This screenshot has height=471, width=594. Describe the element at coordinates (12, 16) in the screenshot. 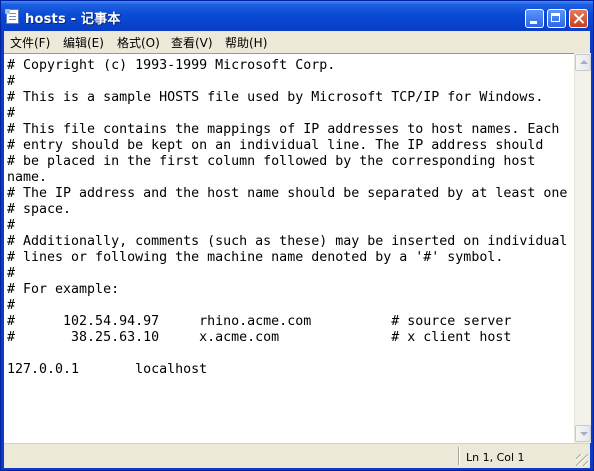

I see `notepad-icon` at that location.